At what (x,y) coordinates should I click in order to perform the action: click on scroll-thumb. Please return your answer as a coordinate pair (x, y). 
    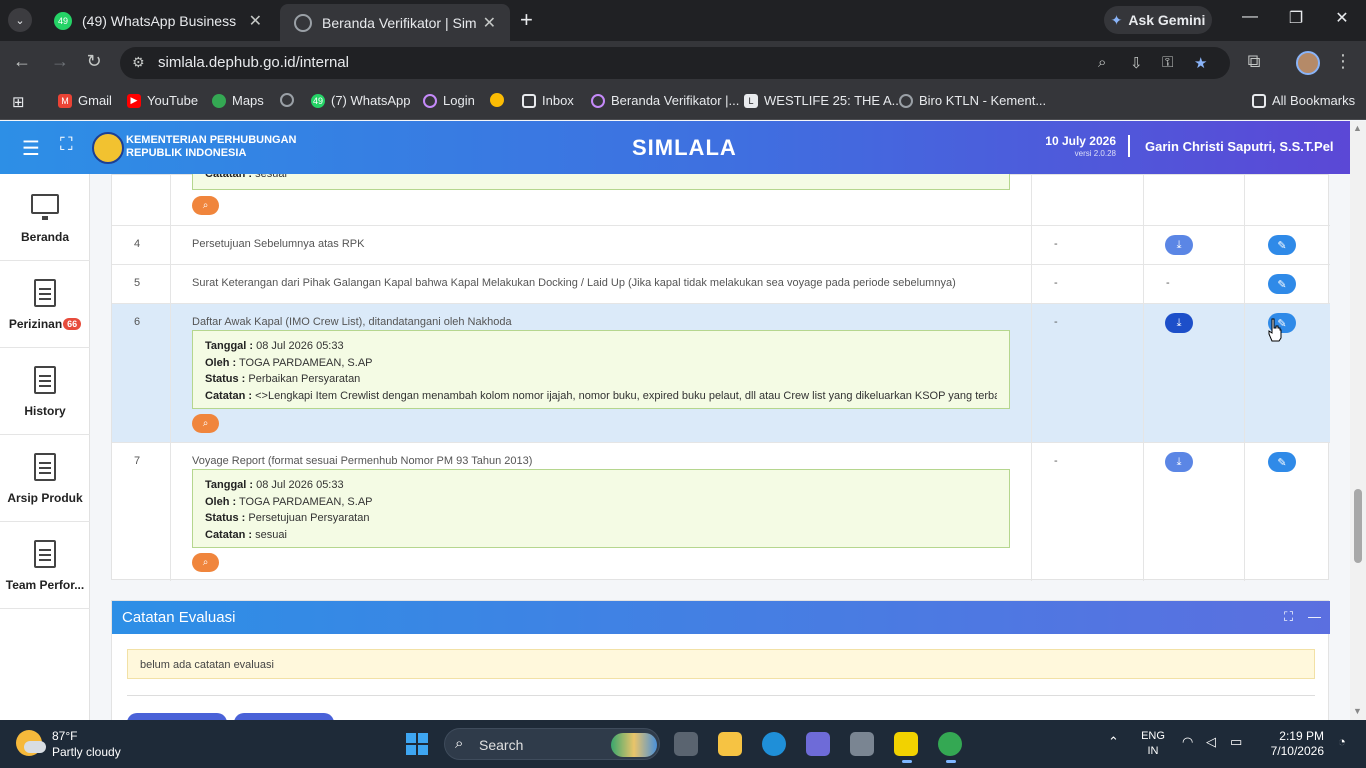
    Looking at the image, I should click on (1358, 526).